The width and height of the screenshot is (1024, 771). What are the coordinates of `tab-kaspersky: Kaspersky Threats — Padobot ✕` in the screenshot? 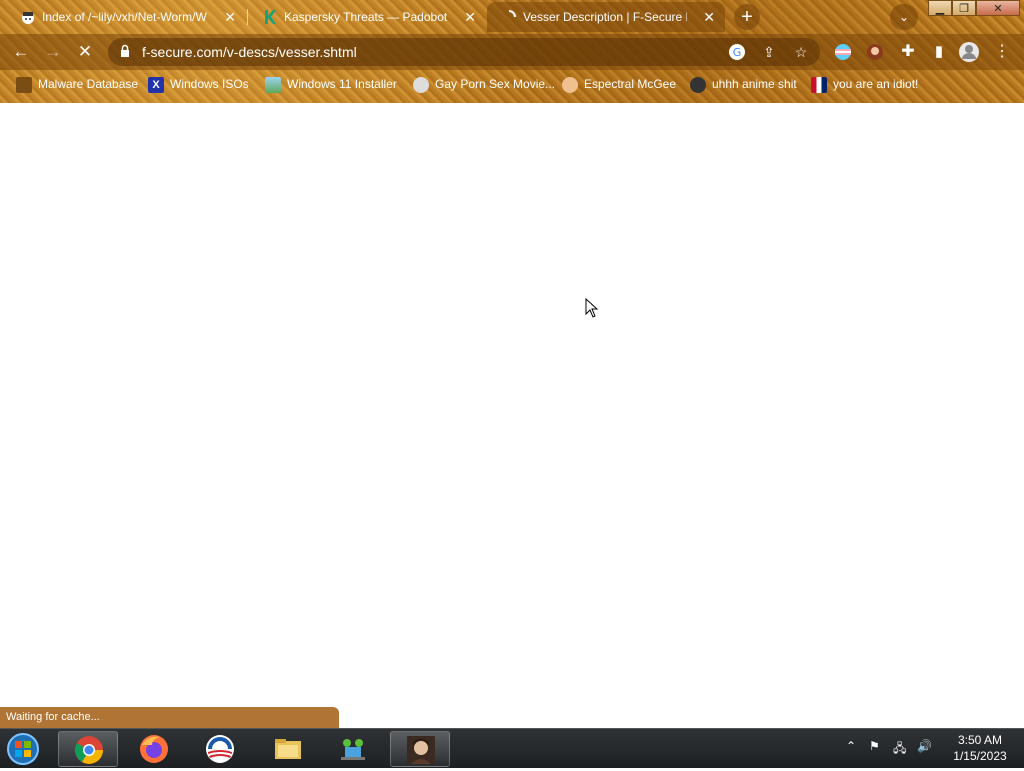 It's located at (367, 17).